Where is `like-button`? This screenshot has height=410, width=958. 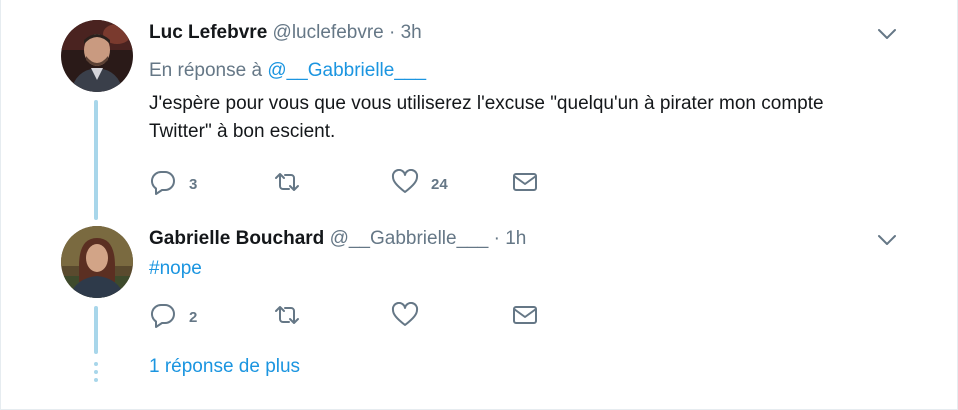 like-button is located at coordinates (411, 317).